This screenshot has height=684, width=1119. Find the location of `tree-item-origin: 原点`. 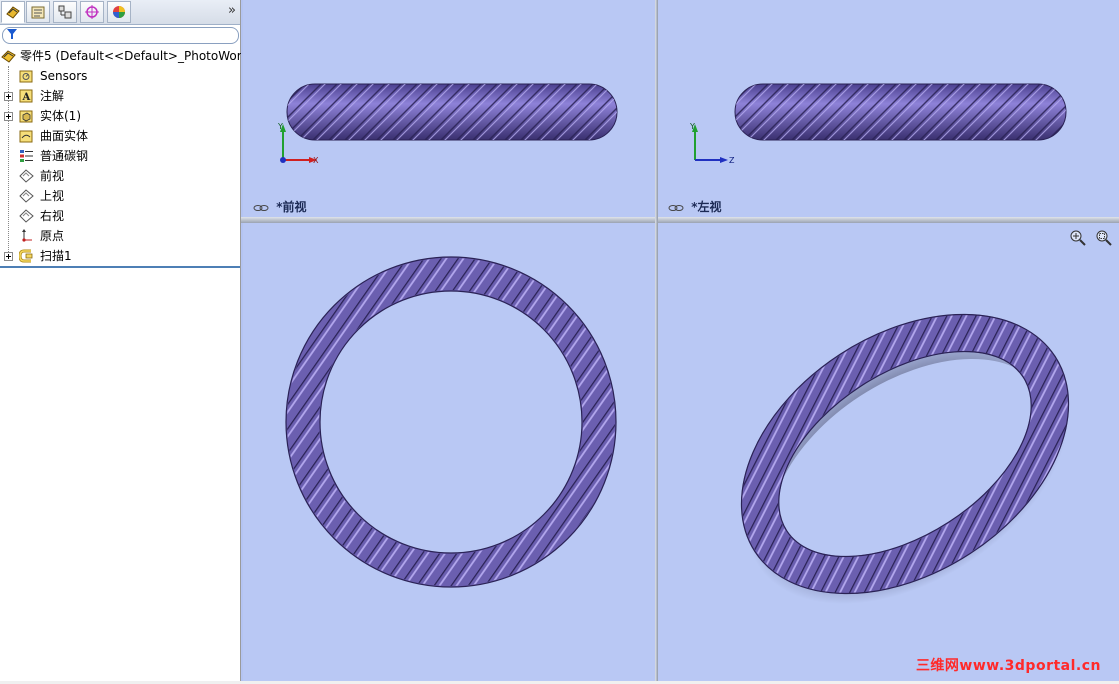

tree-item-origin: 原点 is located at coordinates (120, 236).